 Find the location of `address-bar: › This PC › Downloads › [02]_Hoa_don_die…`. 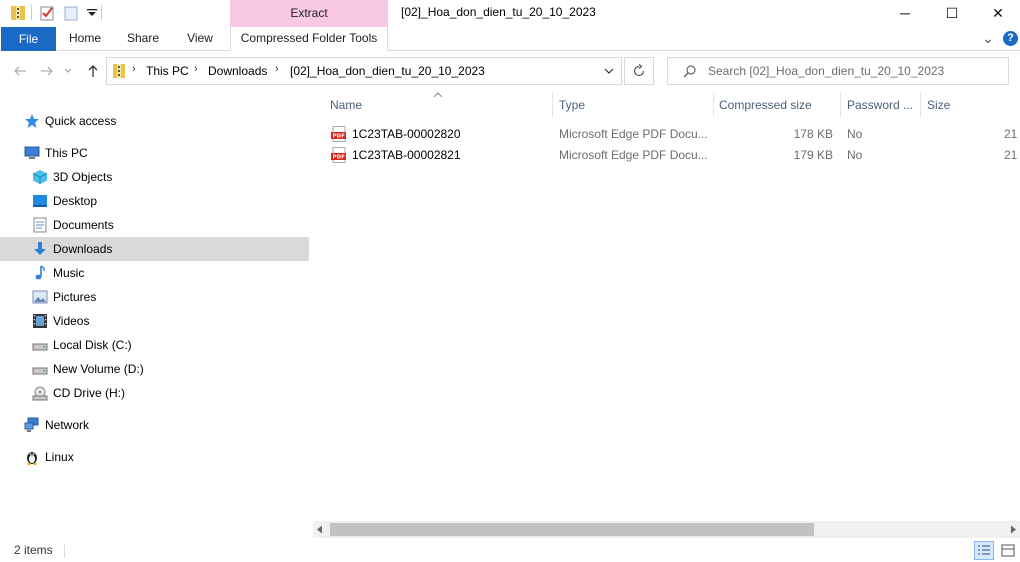

address-bar: › This PC › Downloads › [02]_Hoa_don_die… is located at coordinates (364, 71).